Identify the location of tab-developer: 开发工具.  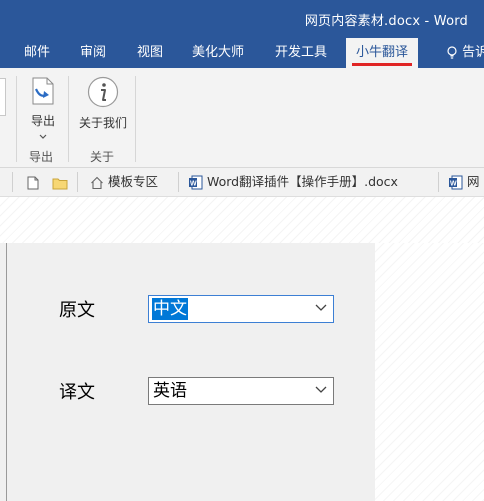
(301, 53).